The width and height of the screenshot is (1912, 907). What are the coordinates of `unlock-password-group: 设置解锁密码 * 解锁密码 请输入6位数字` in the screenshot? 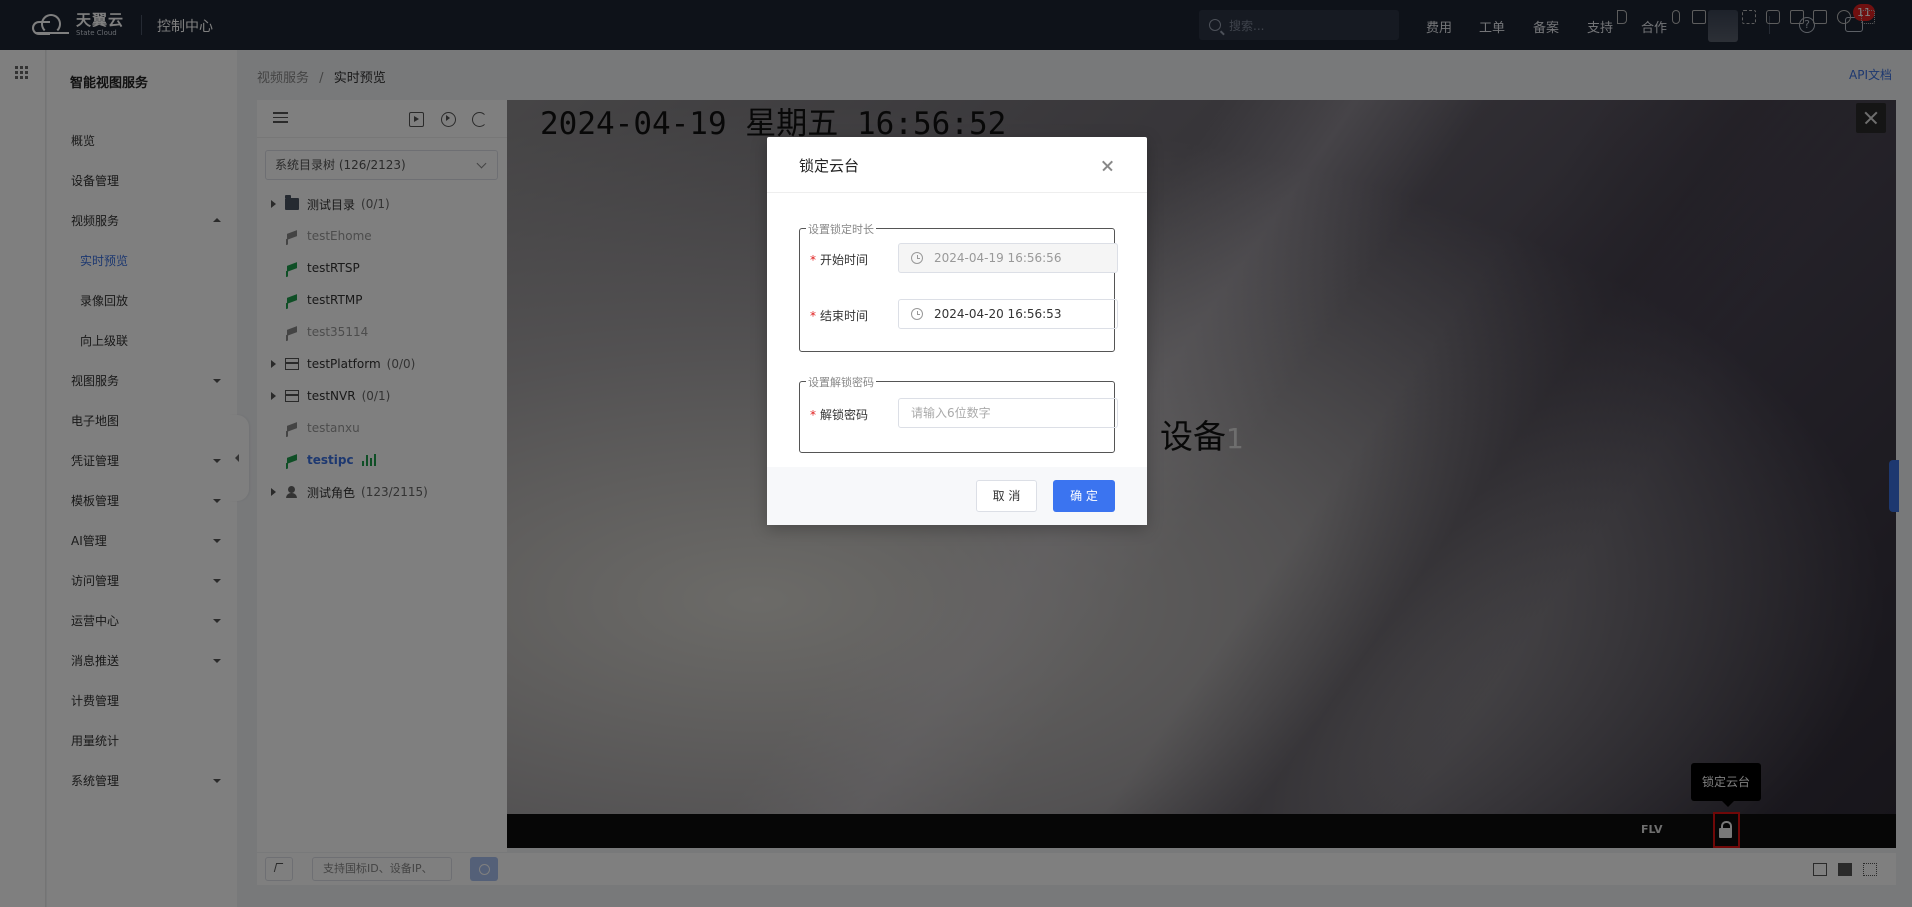 It's located at (958, 413).